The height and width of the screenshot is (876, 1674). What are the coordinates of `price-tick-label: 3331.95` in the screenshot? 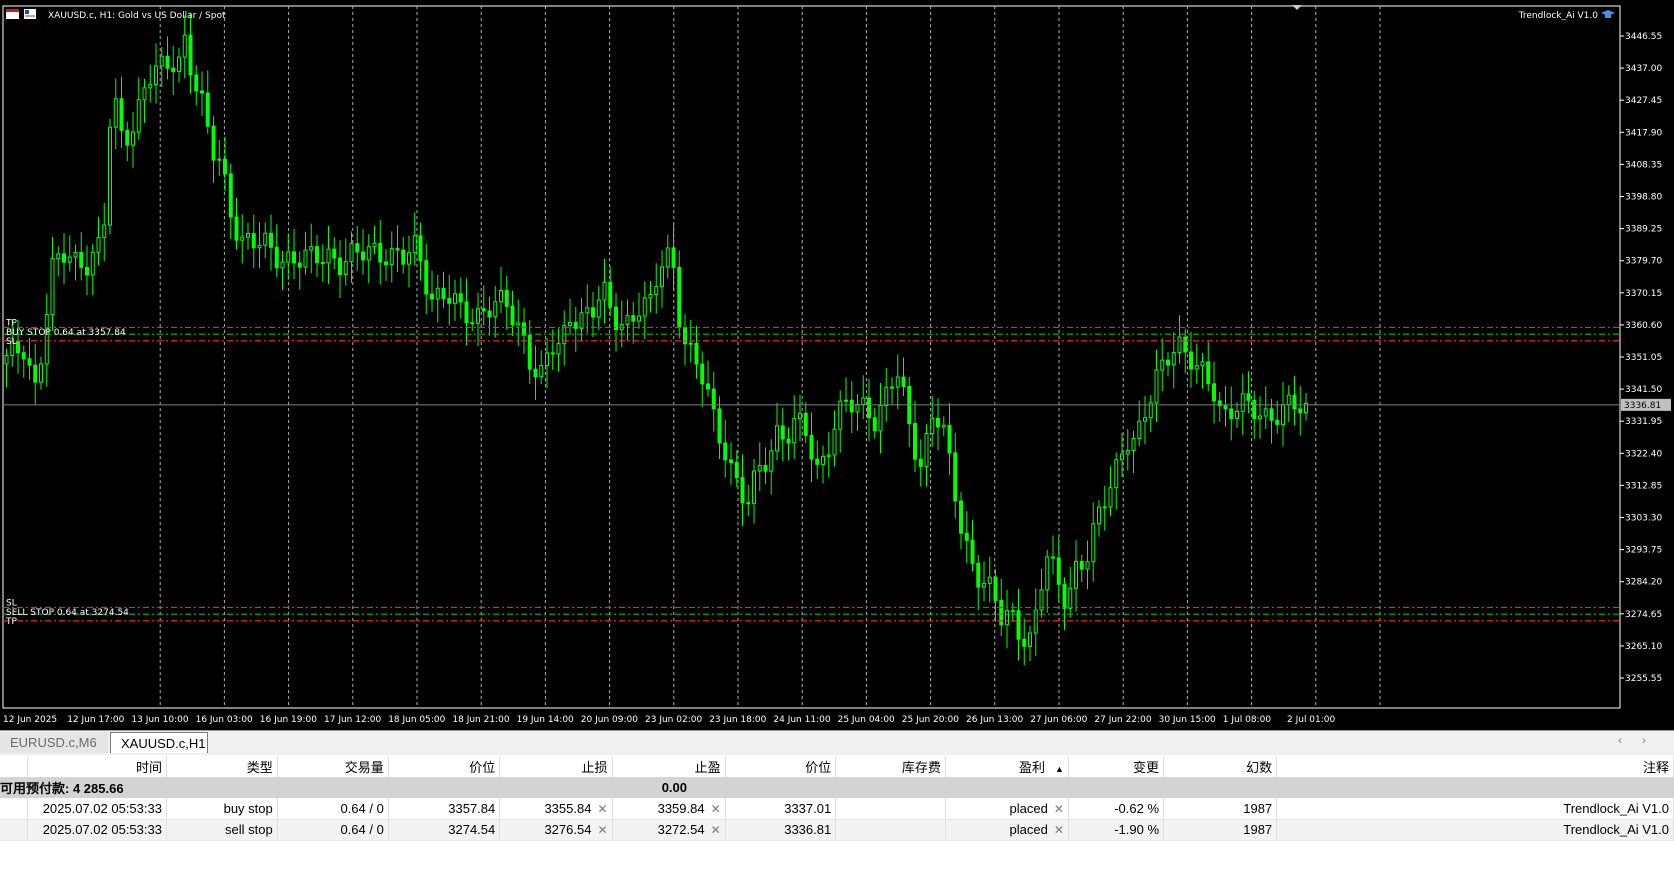 It's located at (1643, 422).